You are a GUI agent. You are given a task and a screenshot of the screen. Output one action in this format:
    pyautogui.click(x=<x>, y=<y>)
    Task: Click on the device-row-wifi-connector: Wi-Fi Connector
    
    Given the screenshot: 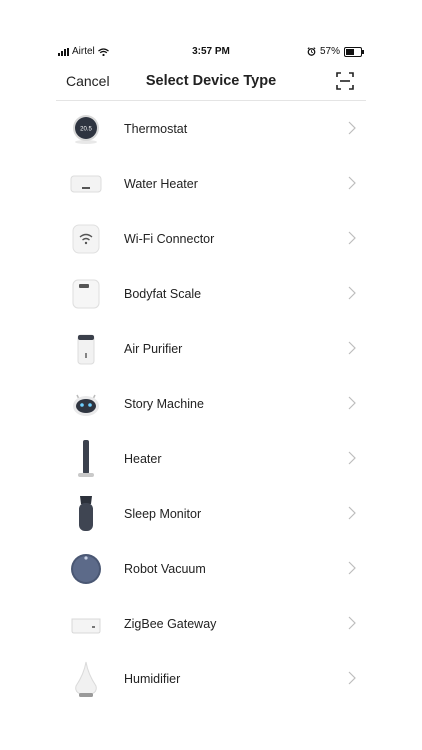 What is the action you would take?
    pyautogui.click(x=211, y=238)
    